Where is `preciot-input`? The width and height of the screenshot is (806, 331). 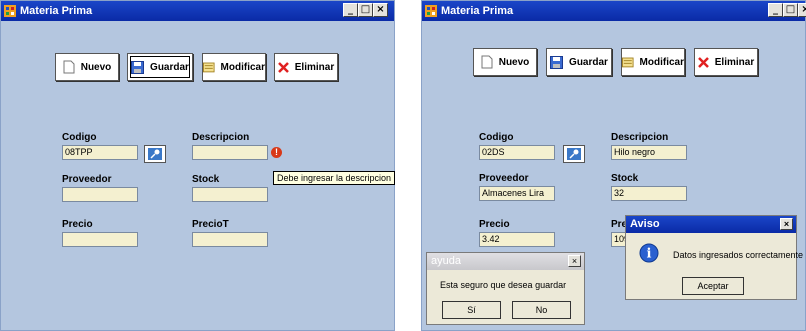
preciot-input is located at coordinates (230, 239).